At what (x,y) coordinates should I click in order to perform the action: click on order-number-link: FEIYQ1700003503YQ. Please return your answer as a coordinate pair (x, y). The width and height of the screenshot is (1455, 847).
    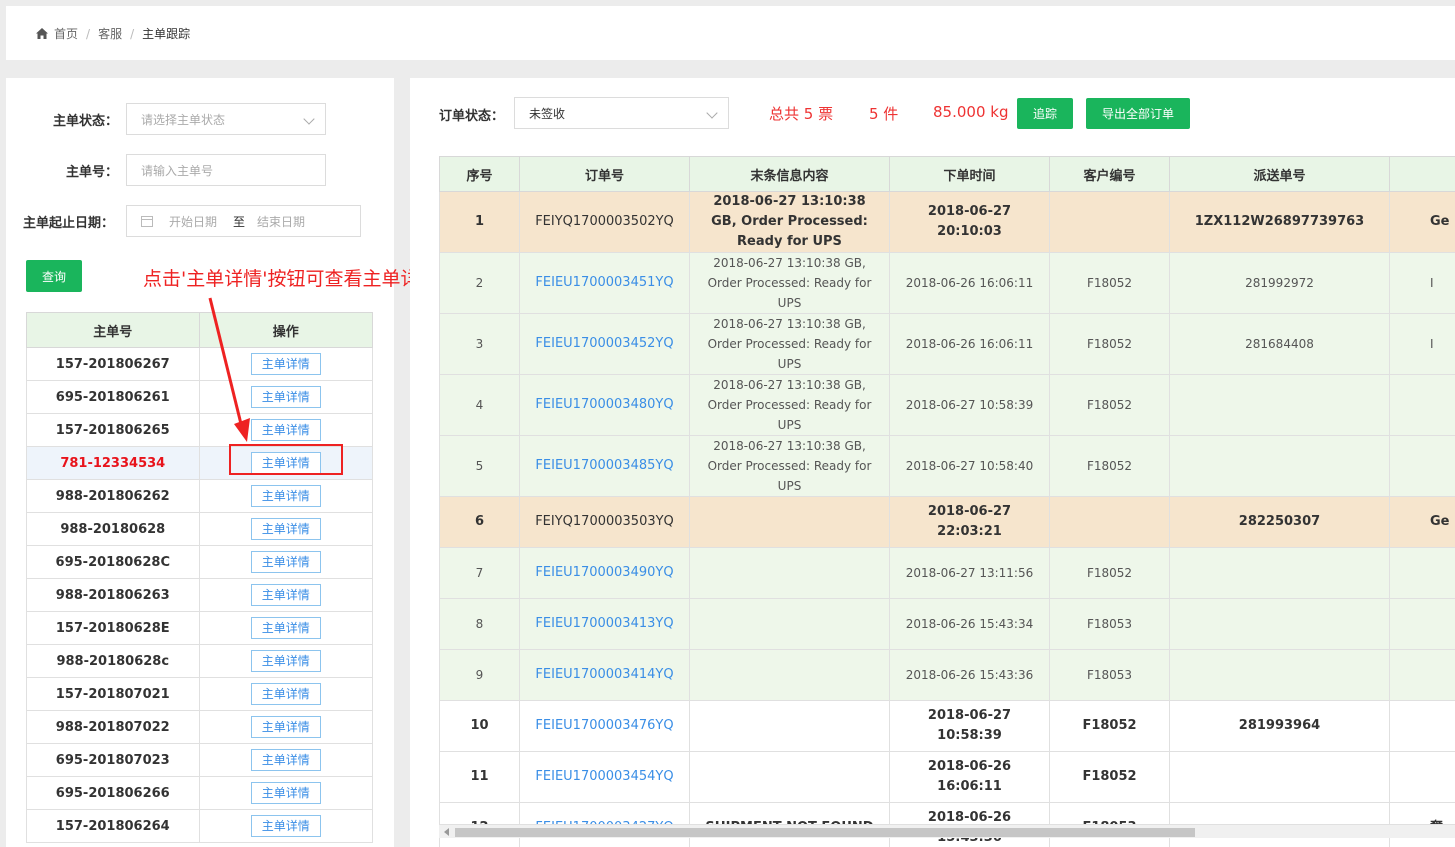
    Looking at the image, I should click on (604, 522).